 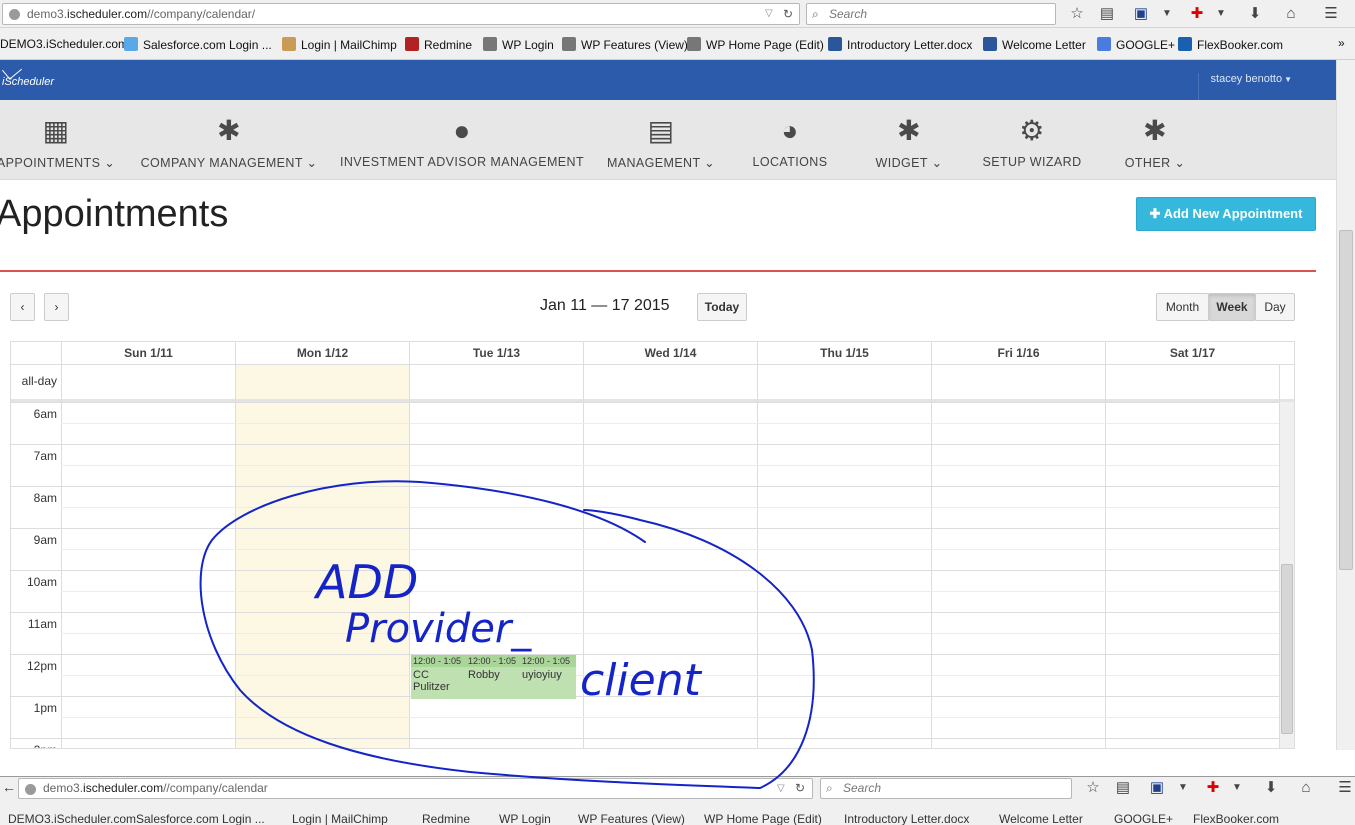 I want to click on bottom-bookmark-item: Login | MailChimp, so click(x=340, y=818).